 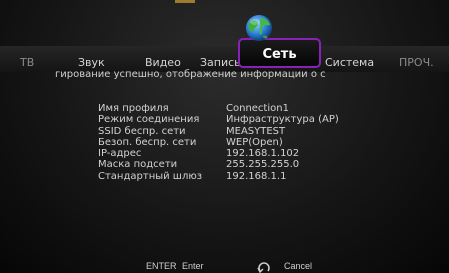 I want to click on info-label: Безоп. беспр. сети, so click(x=147, y=142).